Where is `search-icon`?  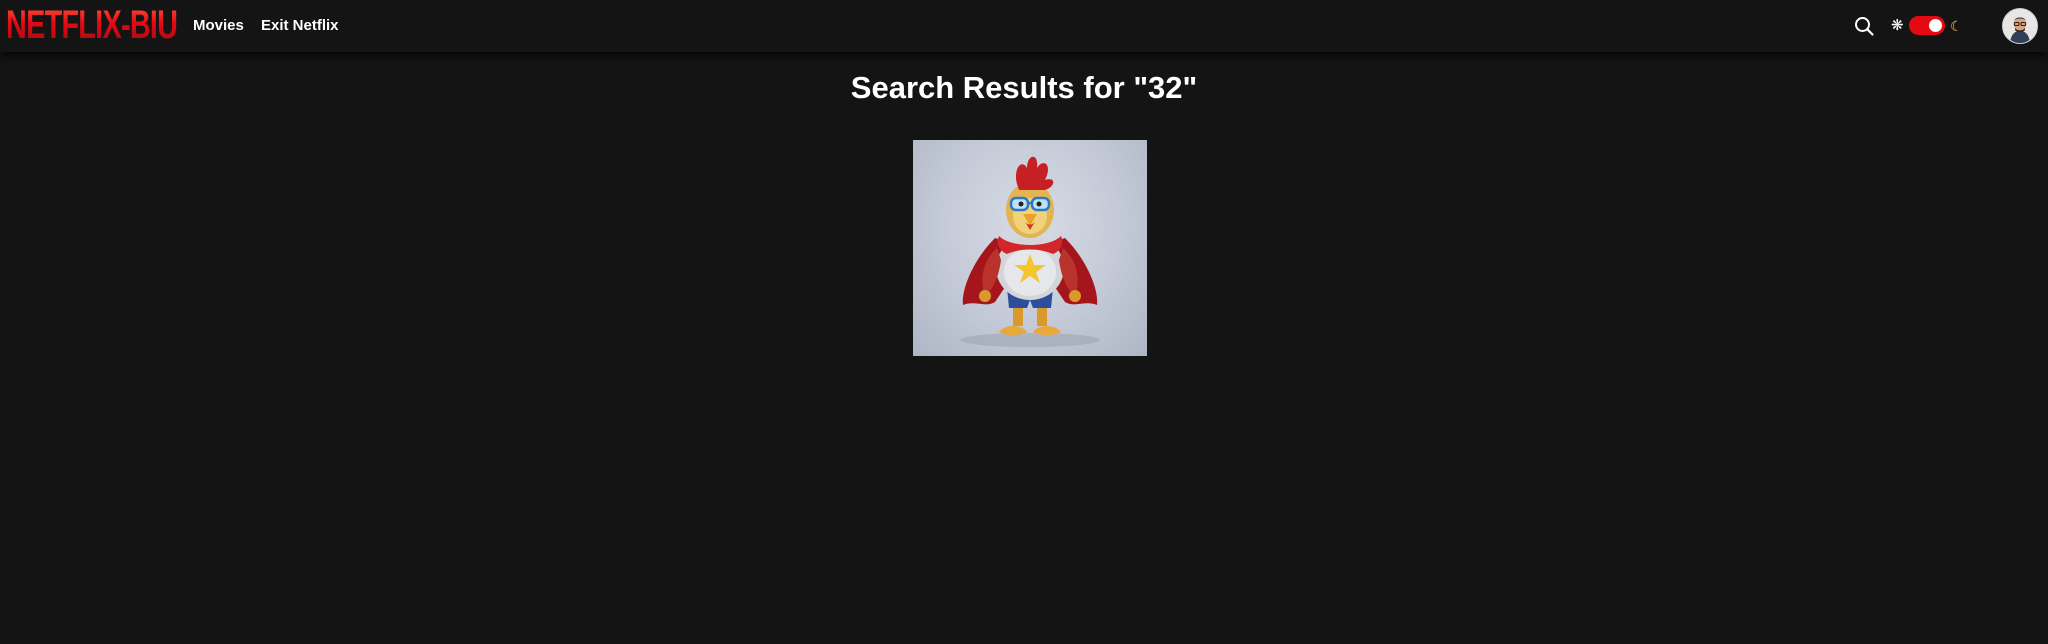 search-icon is located at coordinates (1864, 26).